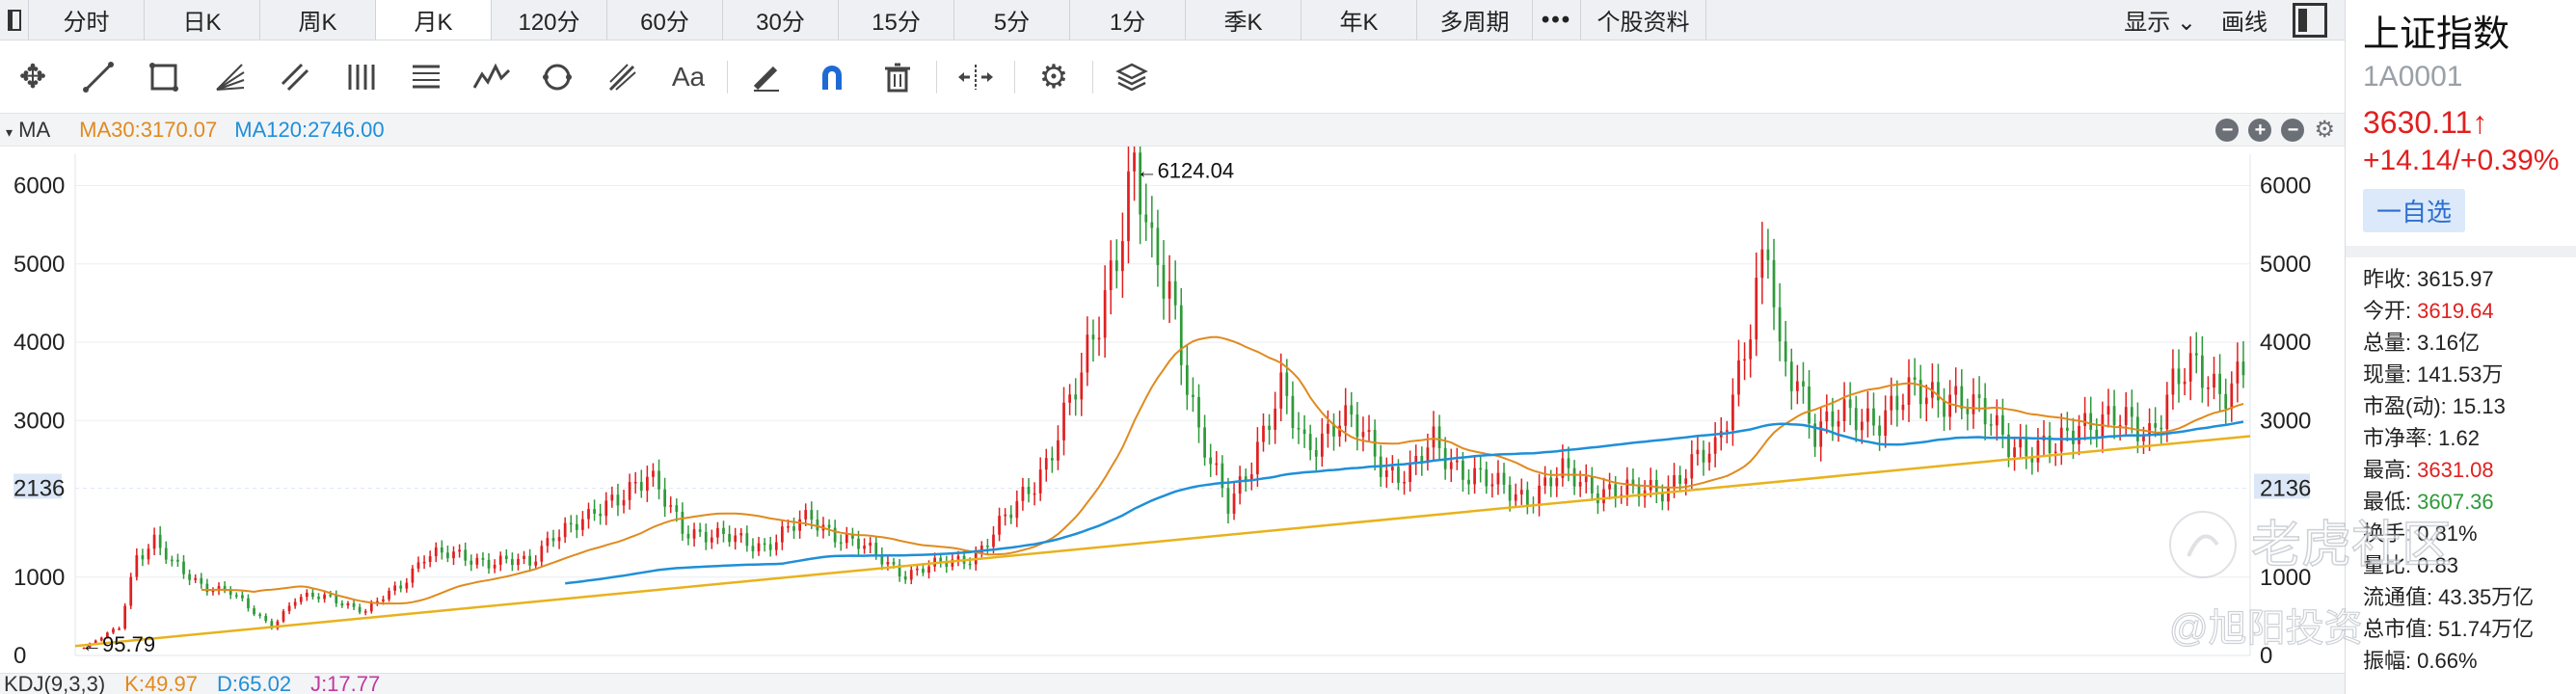  What do you see at coordinates (1054, 77) in the screenshot?
I see `settings-gear-icon: ⚙` at bounding box center [1054, 77].